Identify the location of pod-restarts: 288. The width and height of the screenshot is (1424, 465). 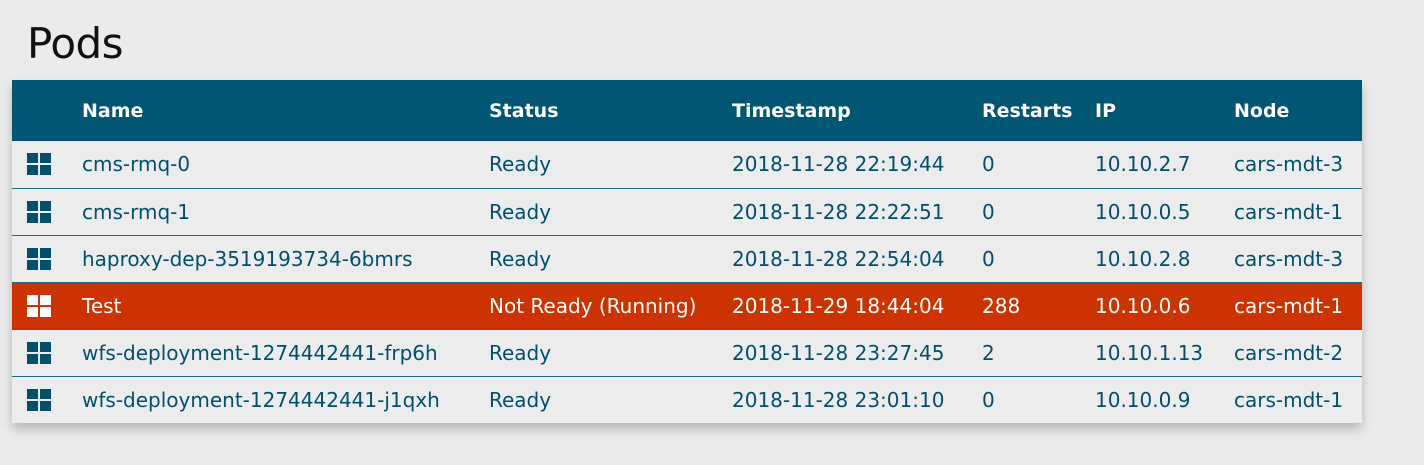
(1038, 306).